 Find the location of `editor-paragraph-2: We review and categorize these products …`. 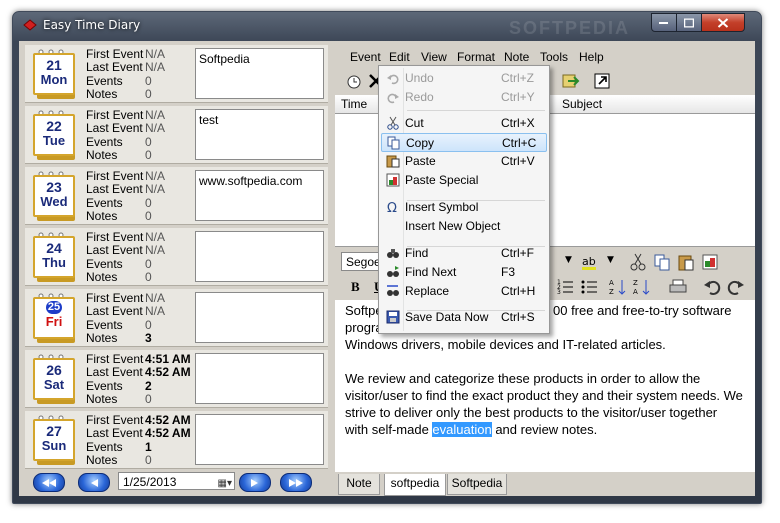

editor-paragraph-2: We review and categorize these products … is located at coordinates (547, 404).